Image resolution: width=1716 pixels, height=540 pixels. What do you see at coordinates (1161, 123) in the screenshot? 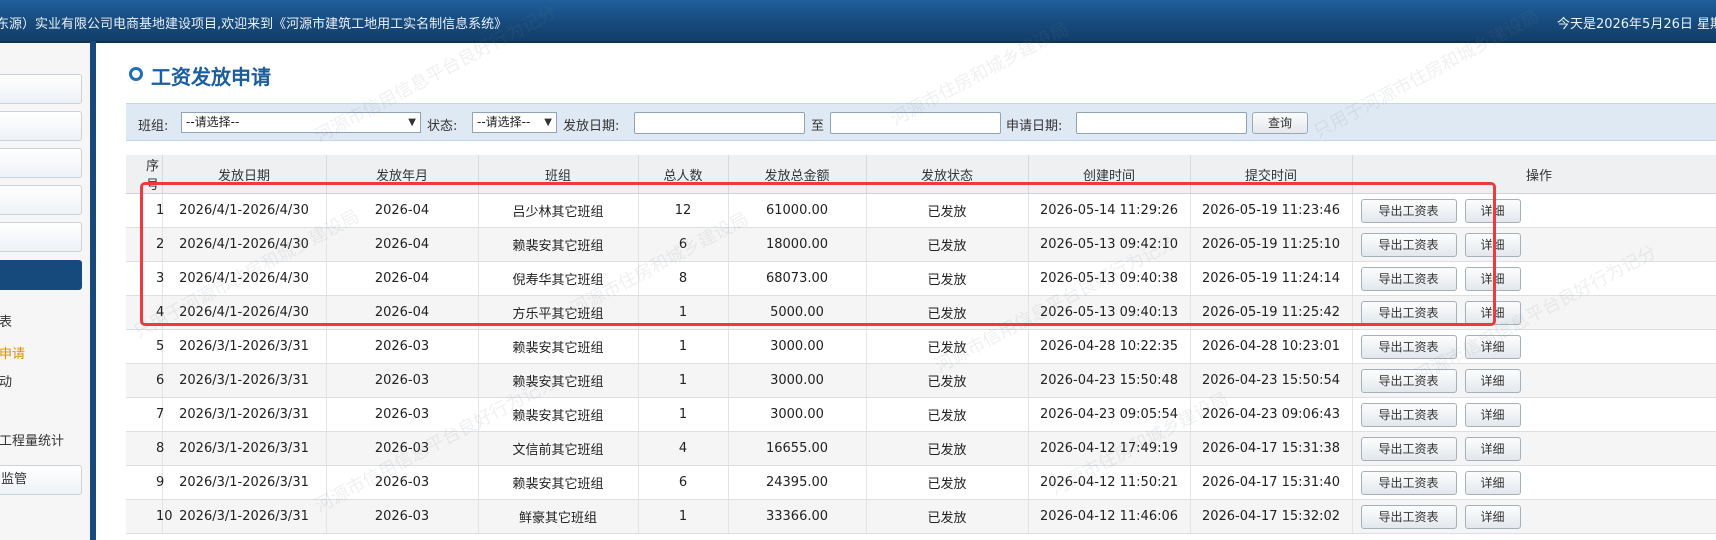
I see `apply-date-input` at bounding box center [1161, 123].